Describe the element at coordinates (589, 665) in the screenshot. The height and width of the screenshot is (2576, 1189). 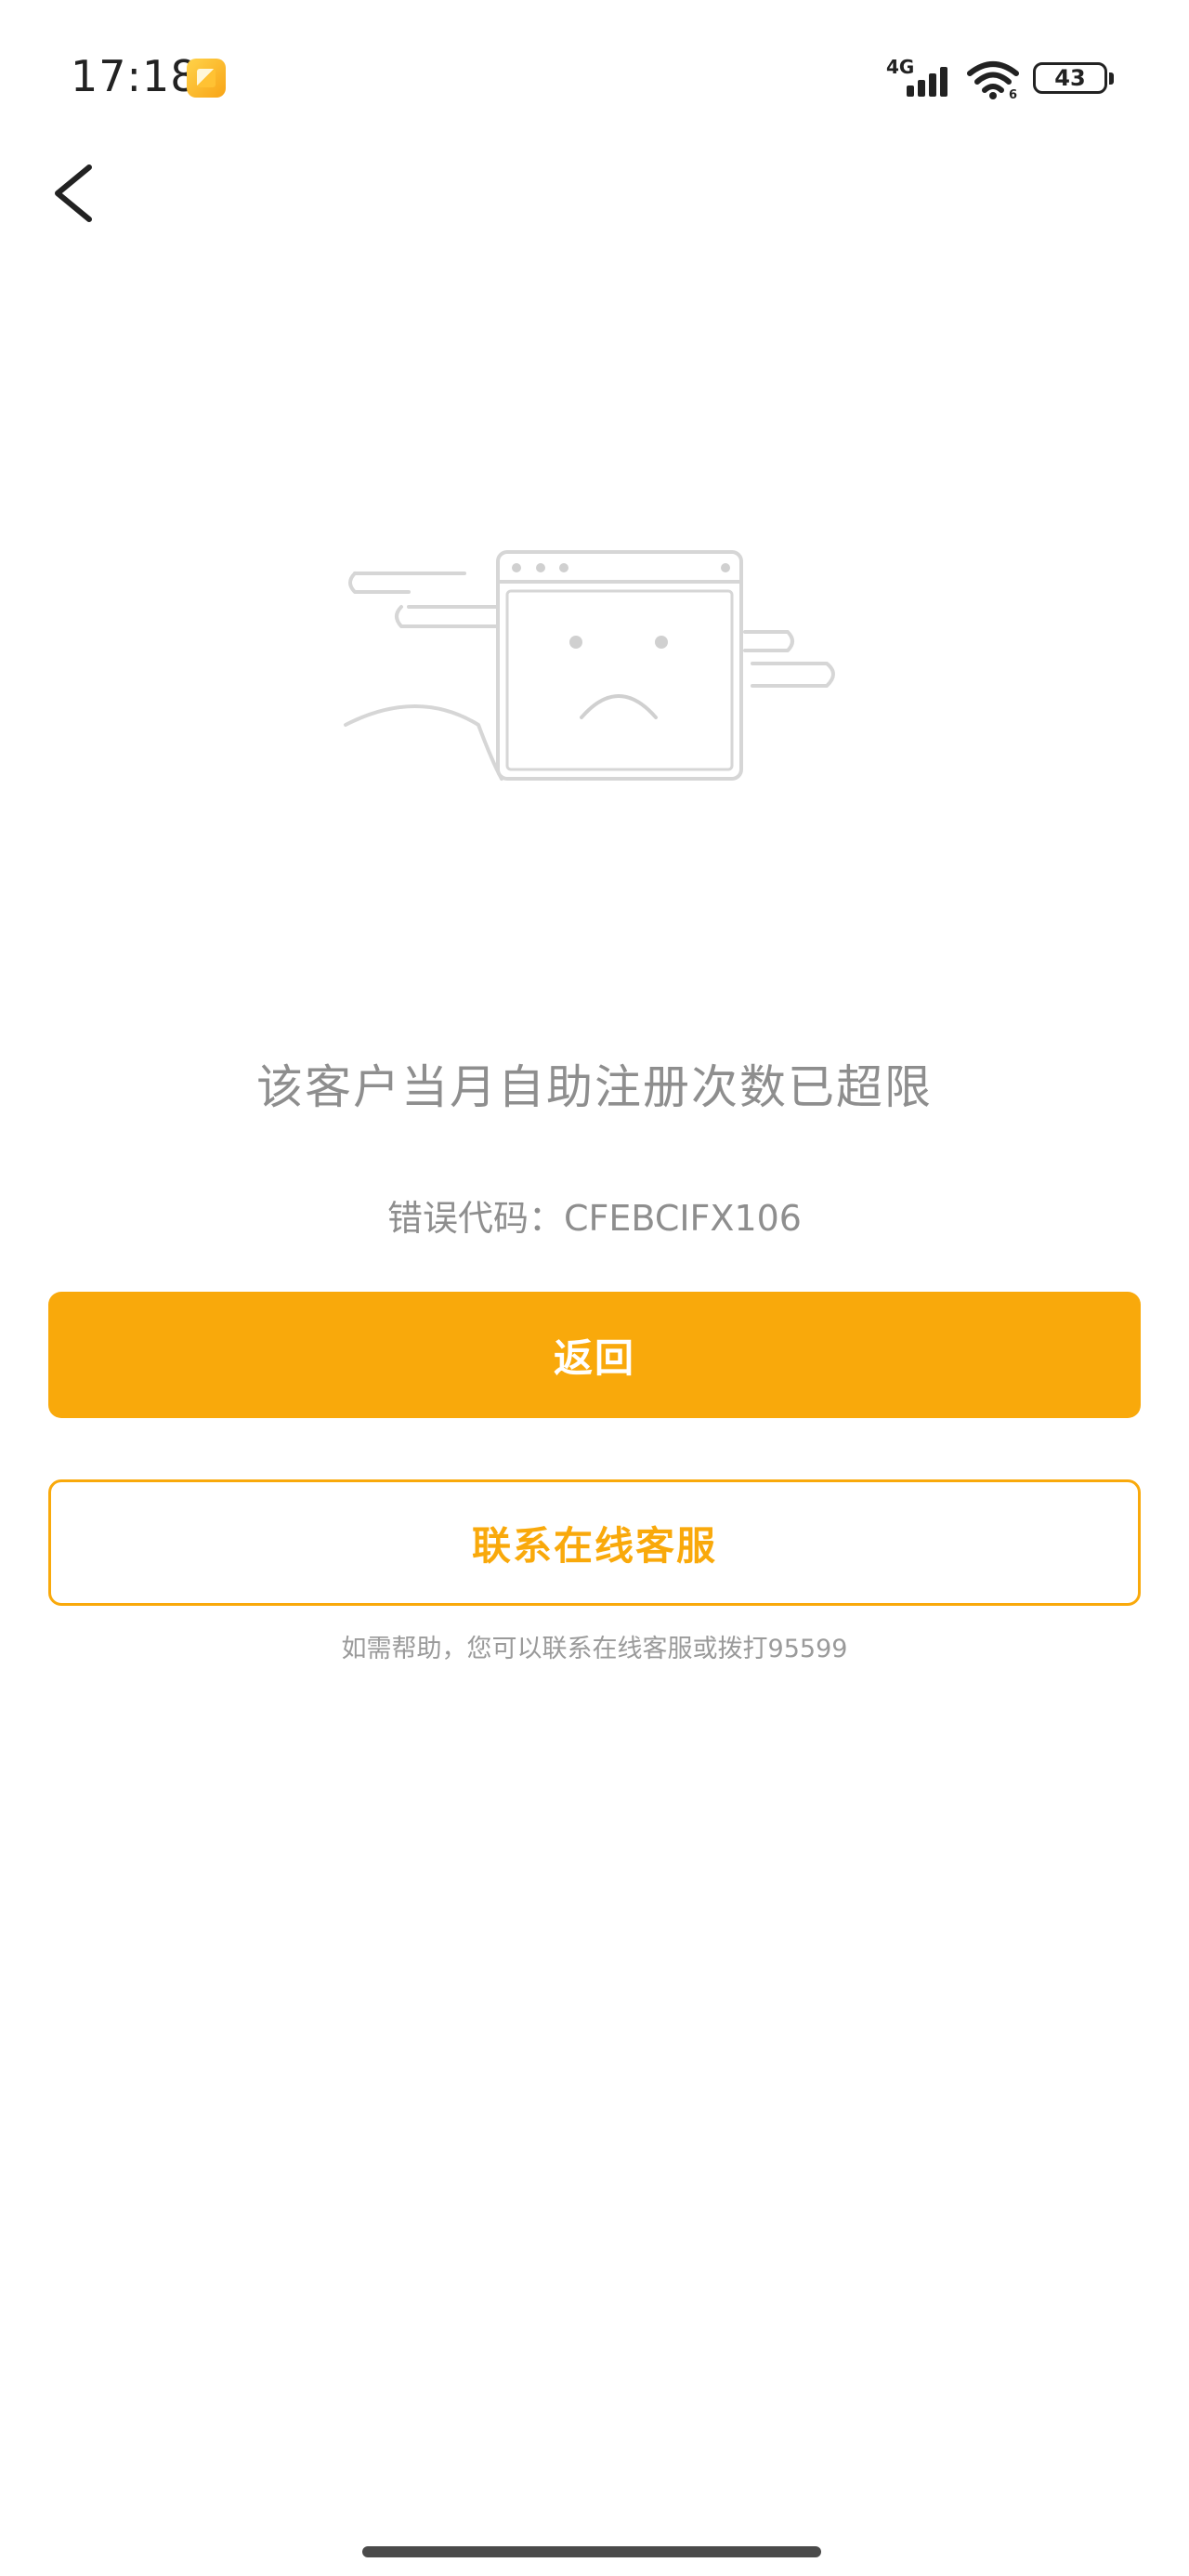
I see `sad-browser-window-illustration` at that location.